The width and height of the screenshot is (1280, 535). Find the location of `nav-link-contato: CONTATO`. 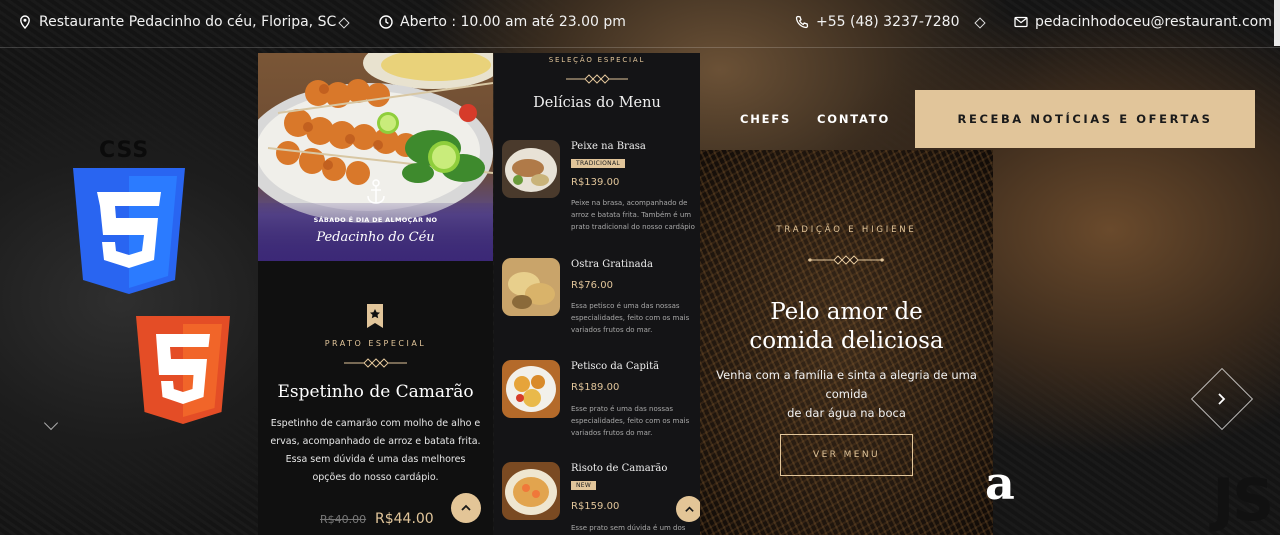

nav-link-contato: CONTATO is located at coordinates (853, 119).